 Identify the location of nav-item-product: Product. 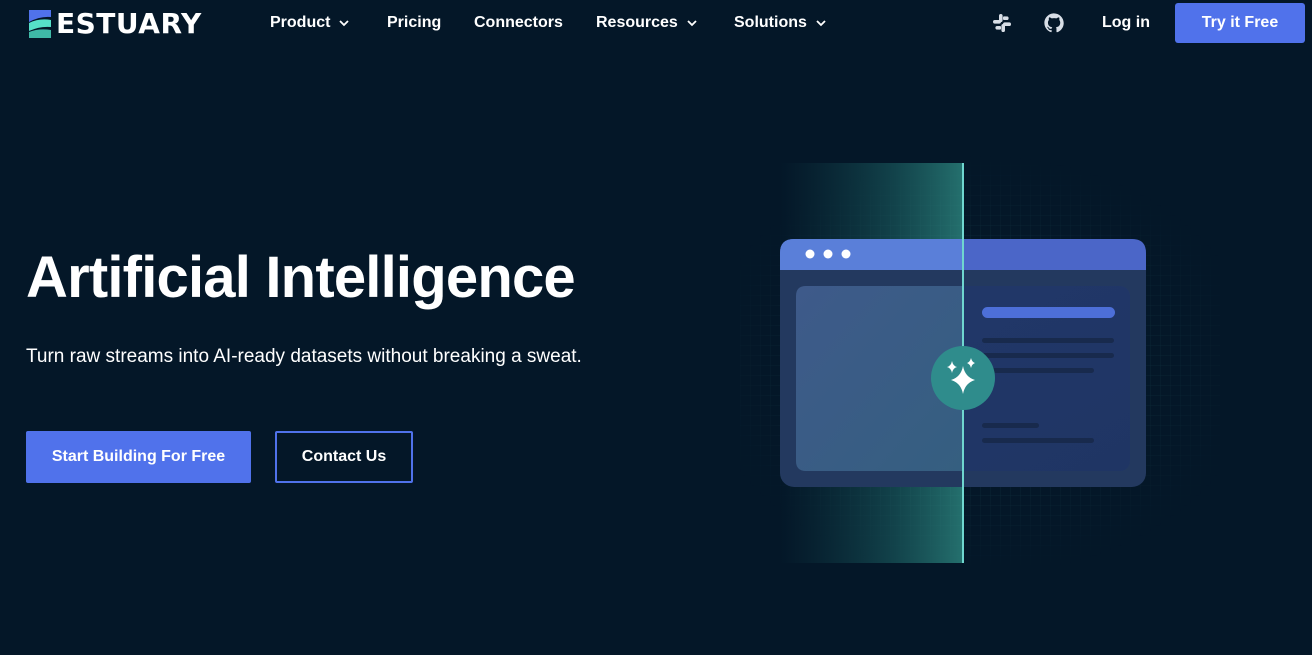
(310, 23).